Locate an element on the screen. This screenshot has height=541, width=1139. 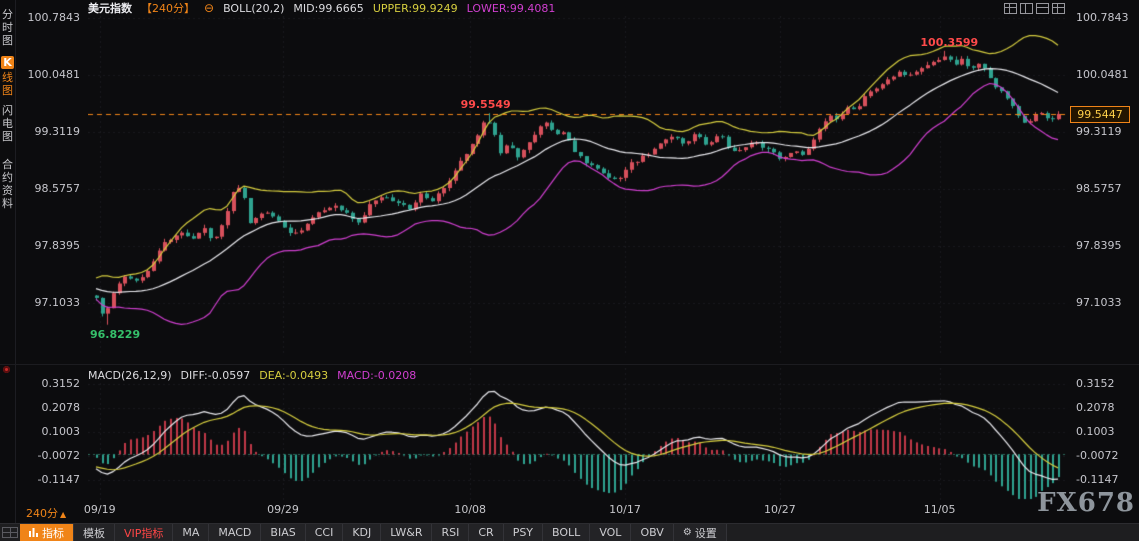
toolbar-grid-icon is located at coordinates (10, 532).